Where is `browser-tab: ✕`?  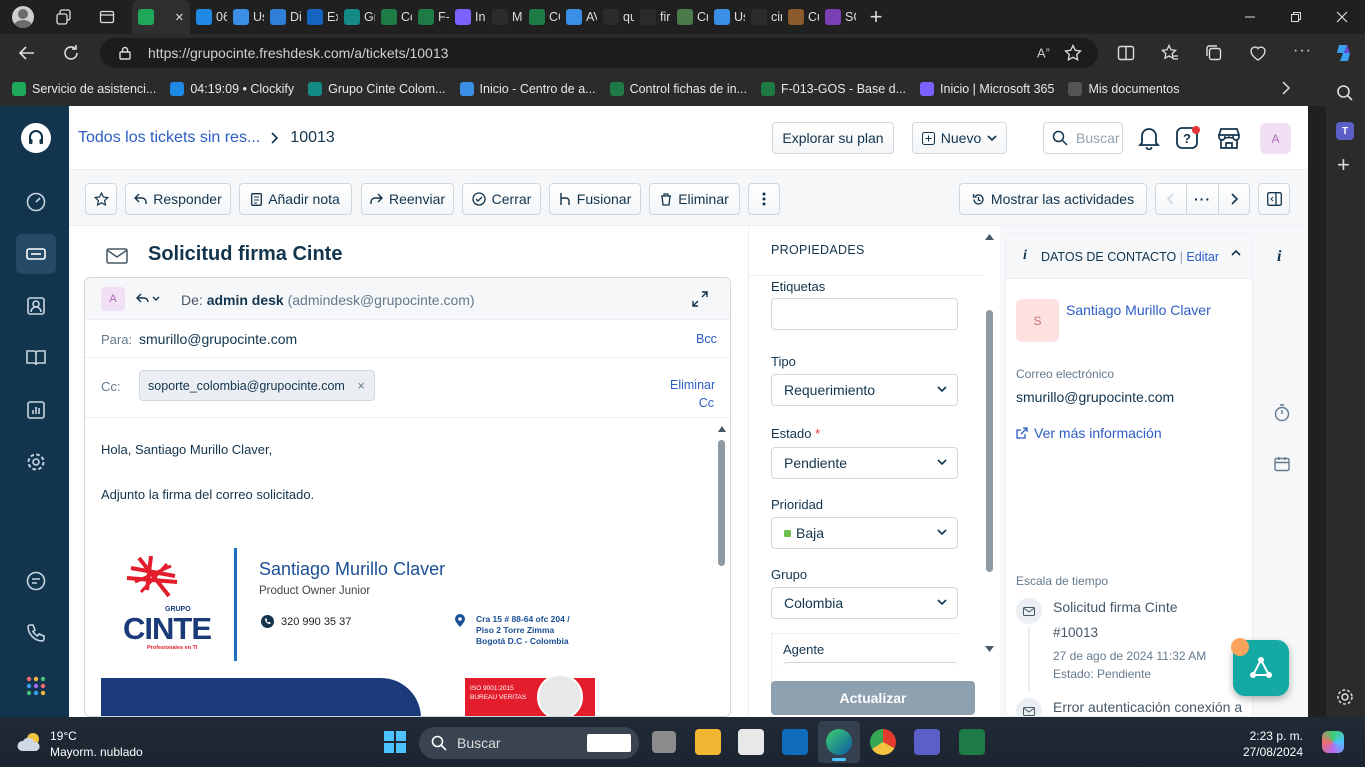
browser-tab: ✕ is located at coordinates (161, 17).